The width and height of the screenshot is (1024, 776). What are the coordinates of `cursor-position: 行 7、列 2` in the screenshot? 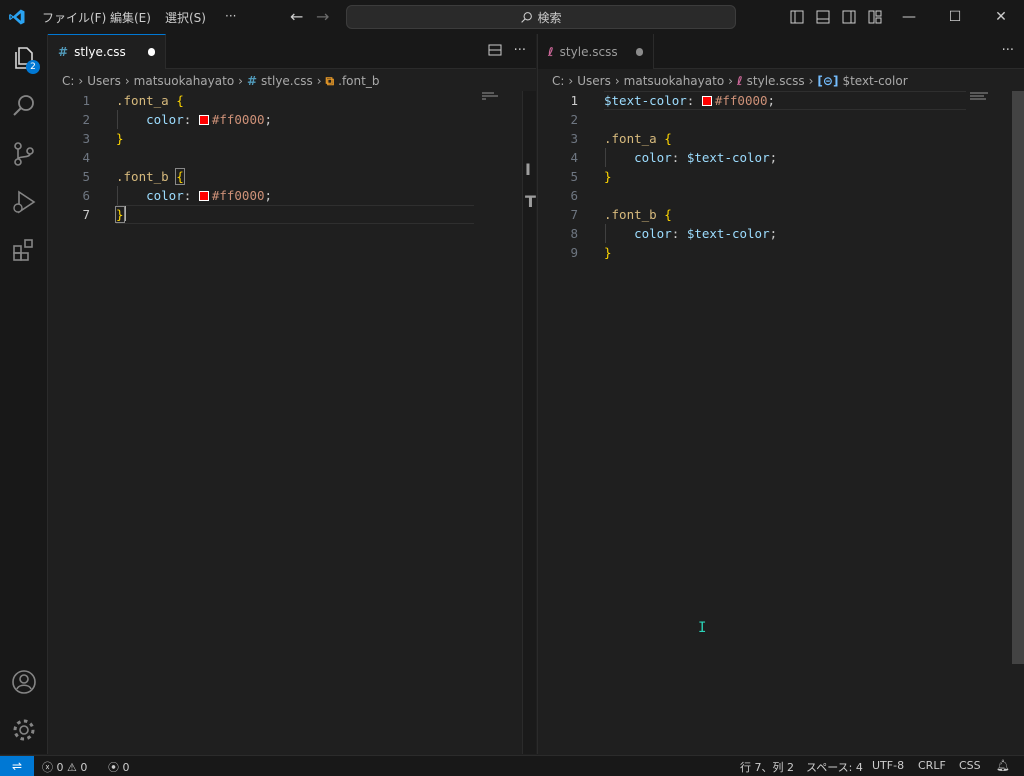 It's located at (767, 767).